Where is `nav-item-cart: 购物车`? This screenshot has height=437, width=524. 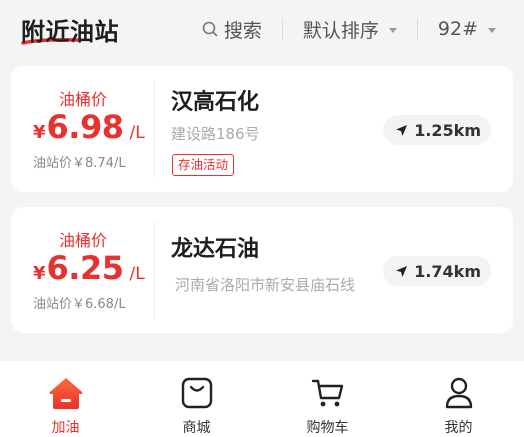 nav-item-cart: 购物车 is located at coordinates (327, 399).